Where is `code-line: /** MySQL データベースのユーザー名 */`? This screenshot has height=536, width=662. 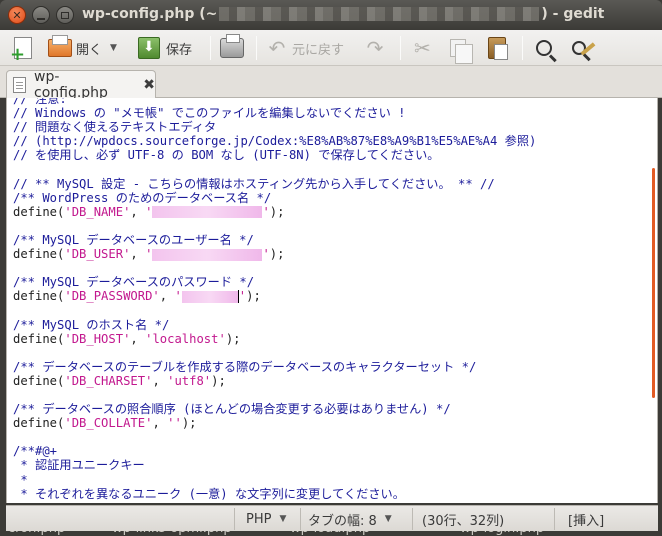
code-line: /** MySQL データベースのユーザー名 */ is located at coordinates (328, 240).